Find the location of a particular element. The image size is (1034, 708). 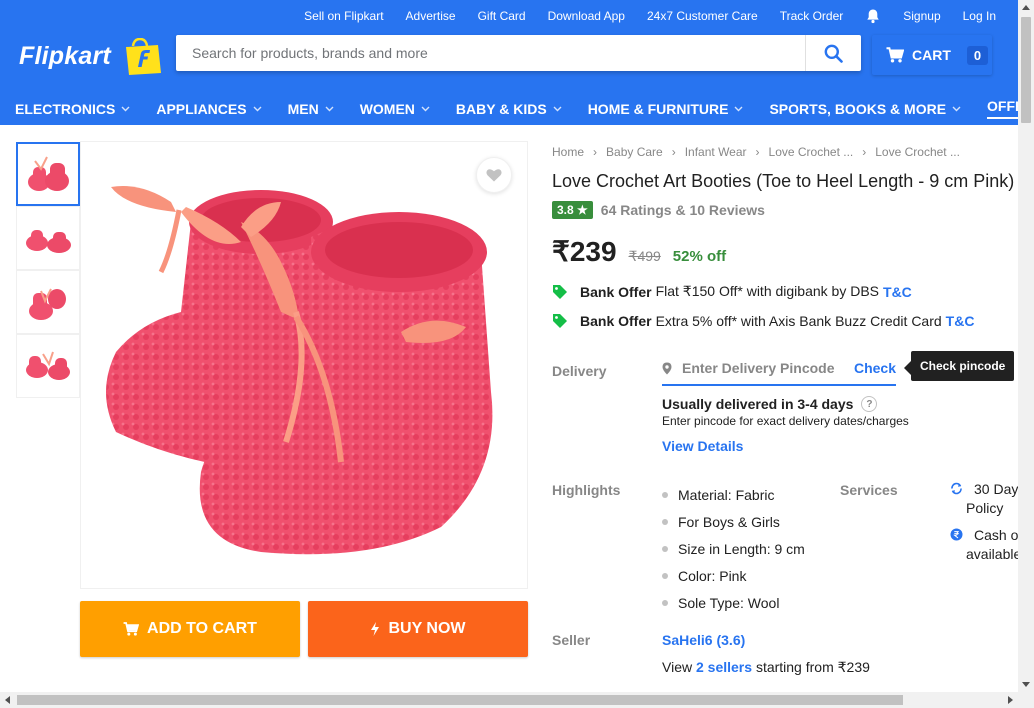

rating-row: 3.8 ★ 64 Ratings & 10 Reviews is located at coordinates (658, 210).